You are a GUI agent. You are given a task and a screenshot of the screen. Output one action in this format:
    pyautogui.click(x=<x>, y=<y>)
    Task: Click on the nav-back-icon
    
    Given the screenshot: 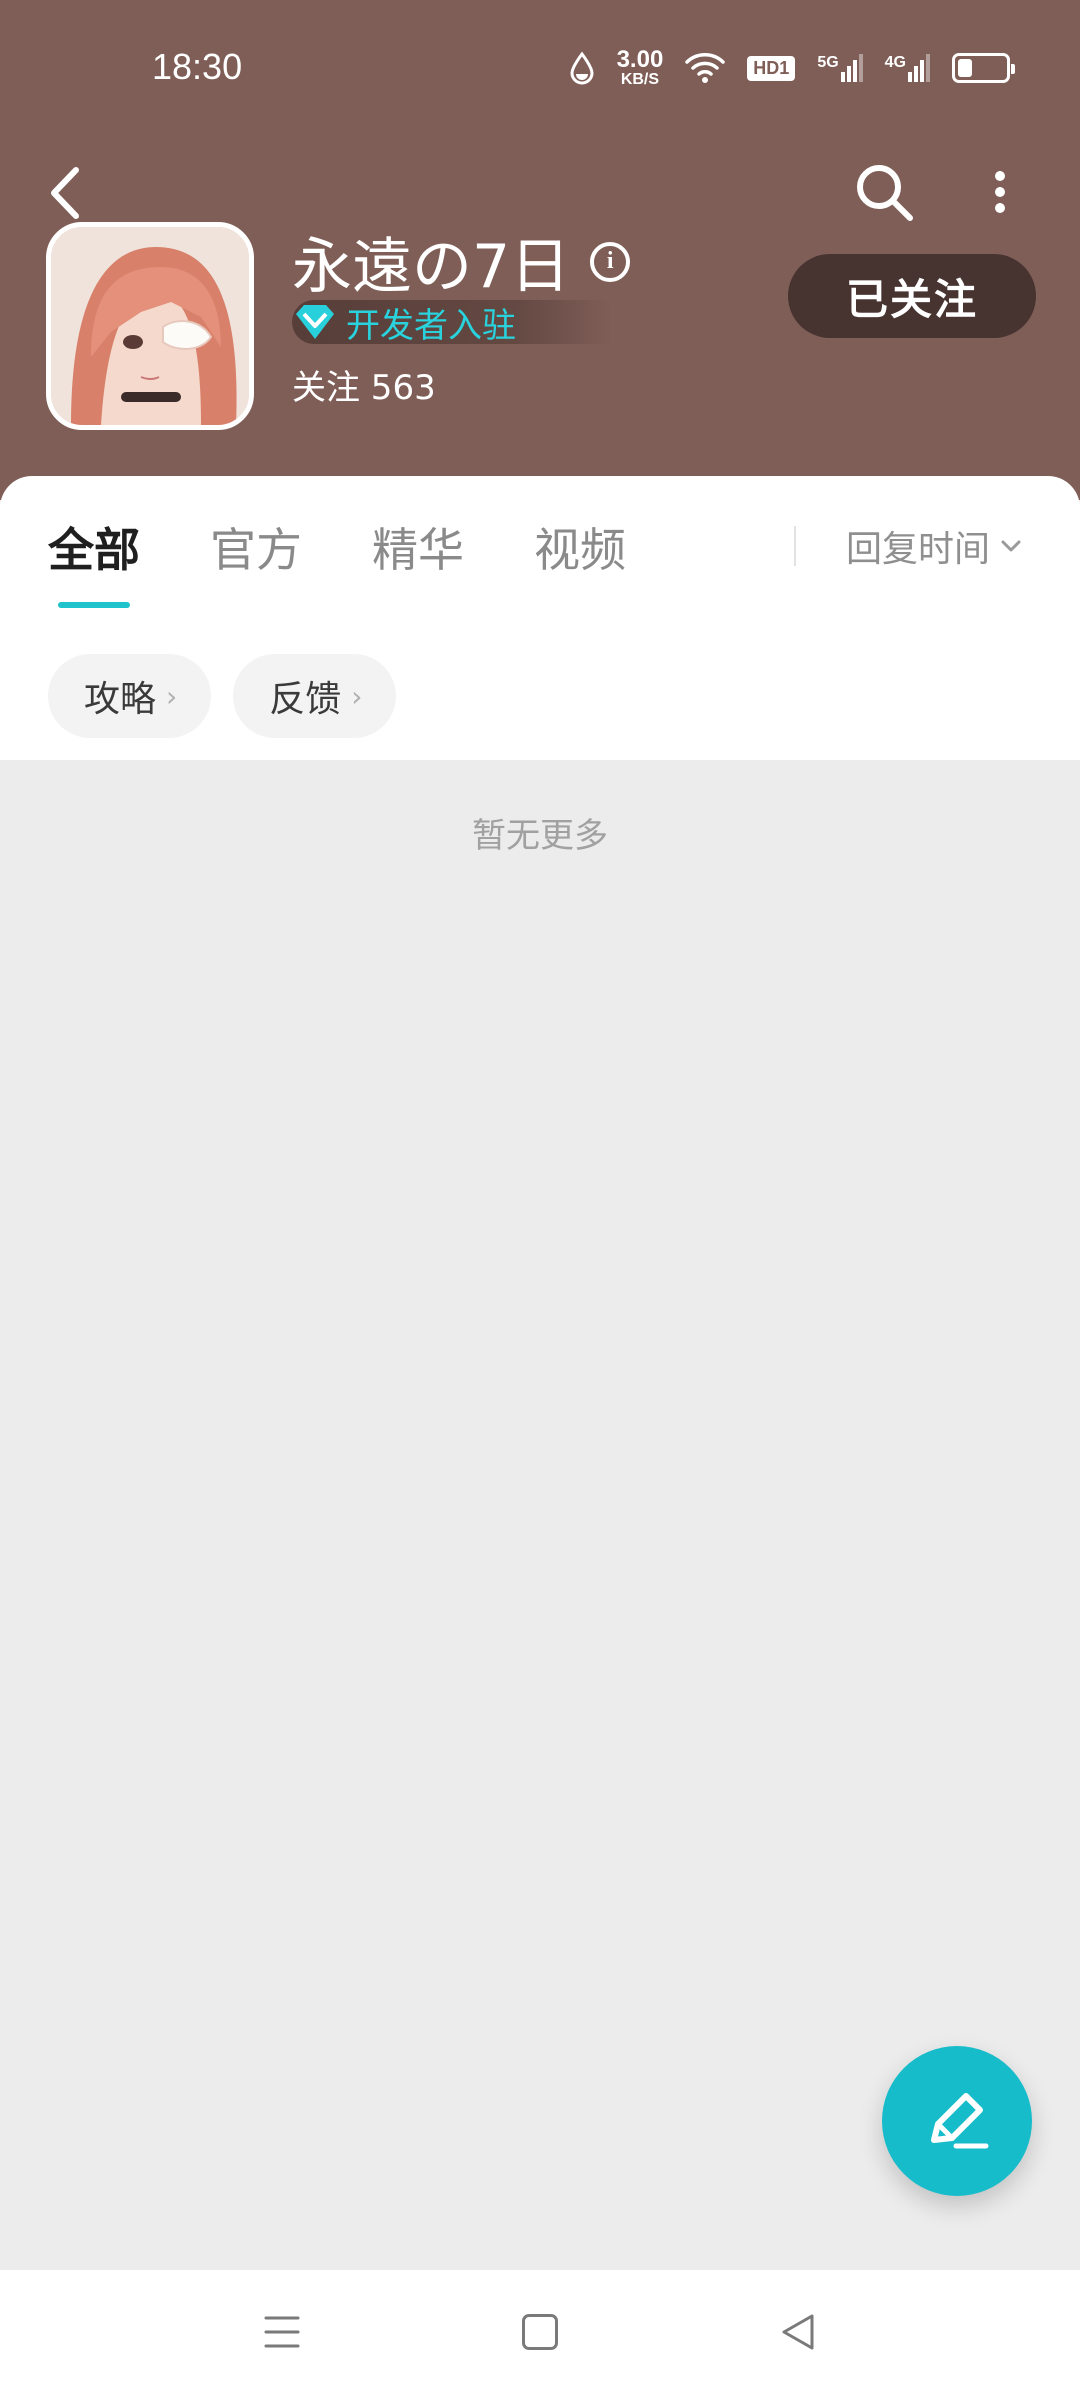 What is the action you would take?
    pyautogui.click(x=798, y=2332)
    